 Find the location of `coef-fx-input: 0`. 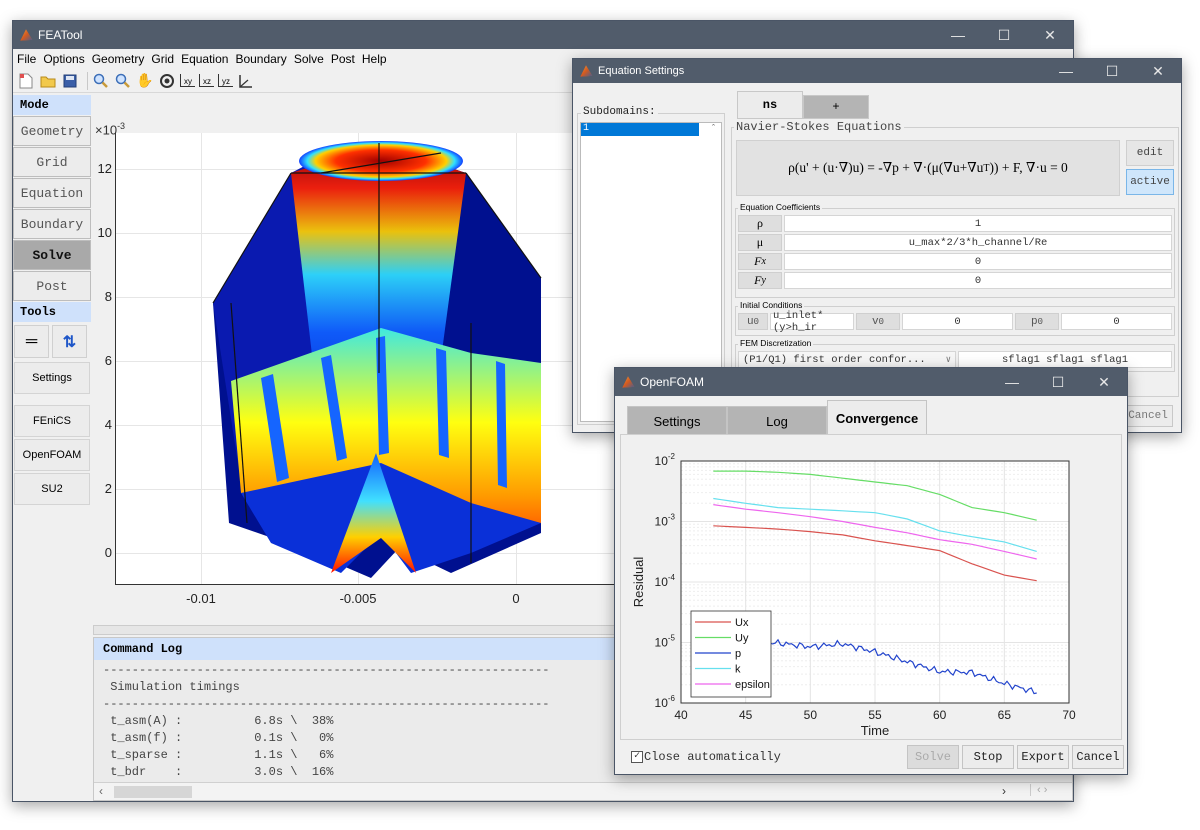

coef-fx-input: 0 is located at coordinates (978, 261).